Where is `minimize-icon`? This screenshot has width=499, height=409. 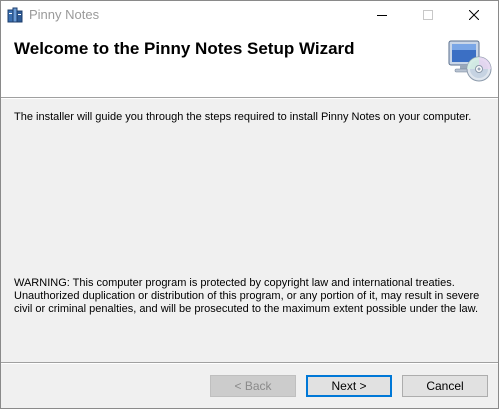 minimize-icon is located at coordinates (382, 15).